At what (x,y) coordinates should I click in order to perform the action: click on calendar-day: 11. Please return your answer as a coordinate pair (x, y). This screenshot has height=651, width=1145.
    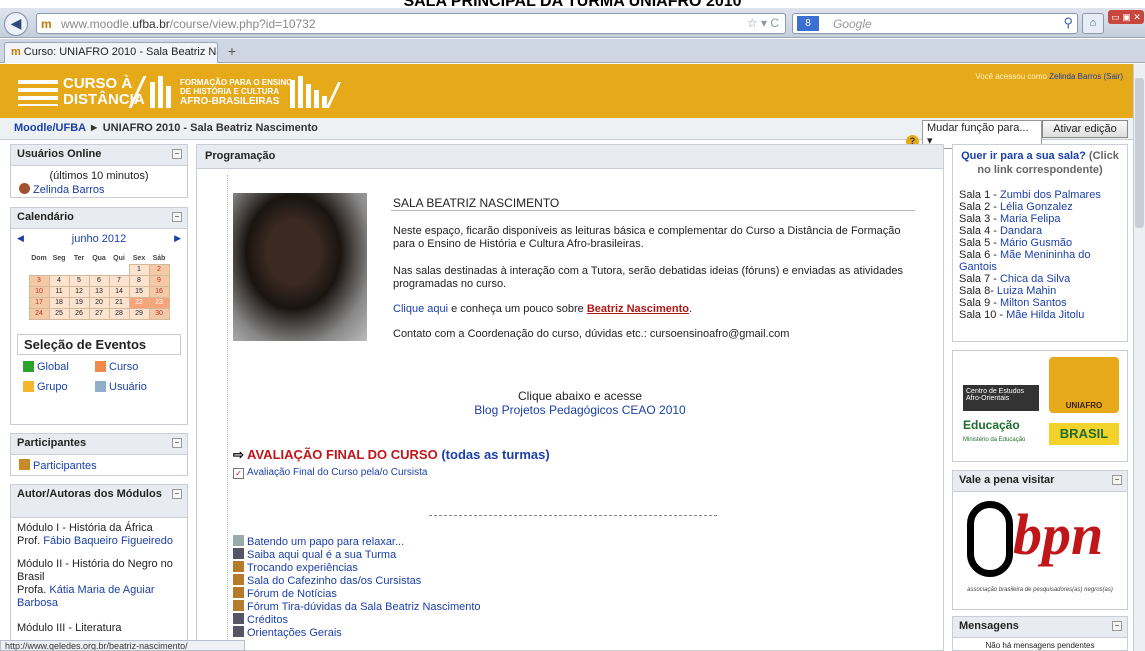
    Looking at the image, I should click on (59, 291).